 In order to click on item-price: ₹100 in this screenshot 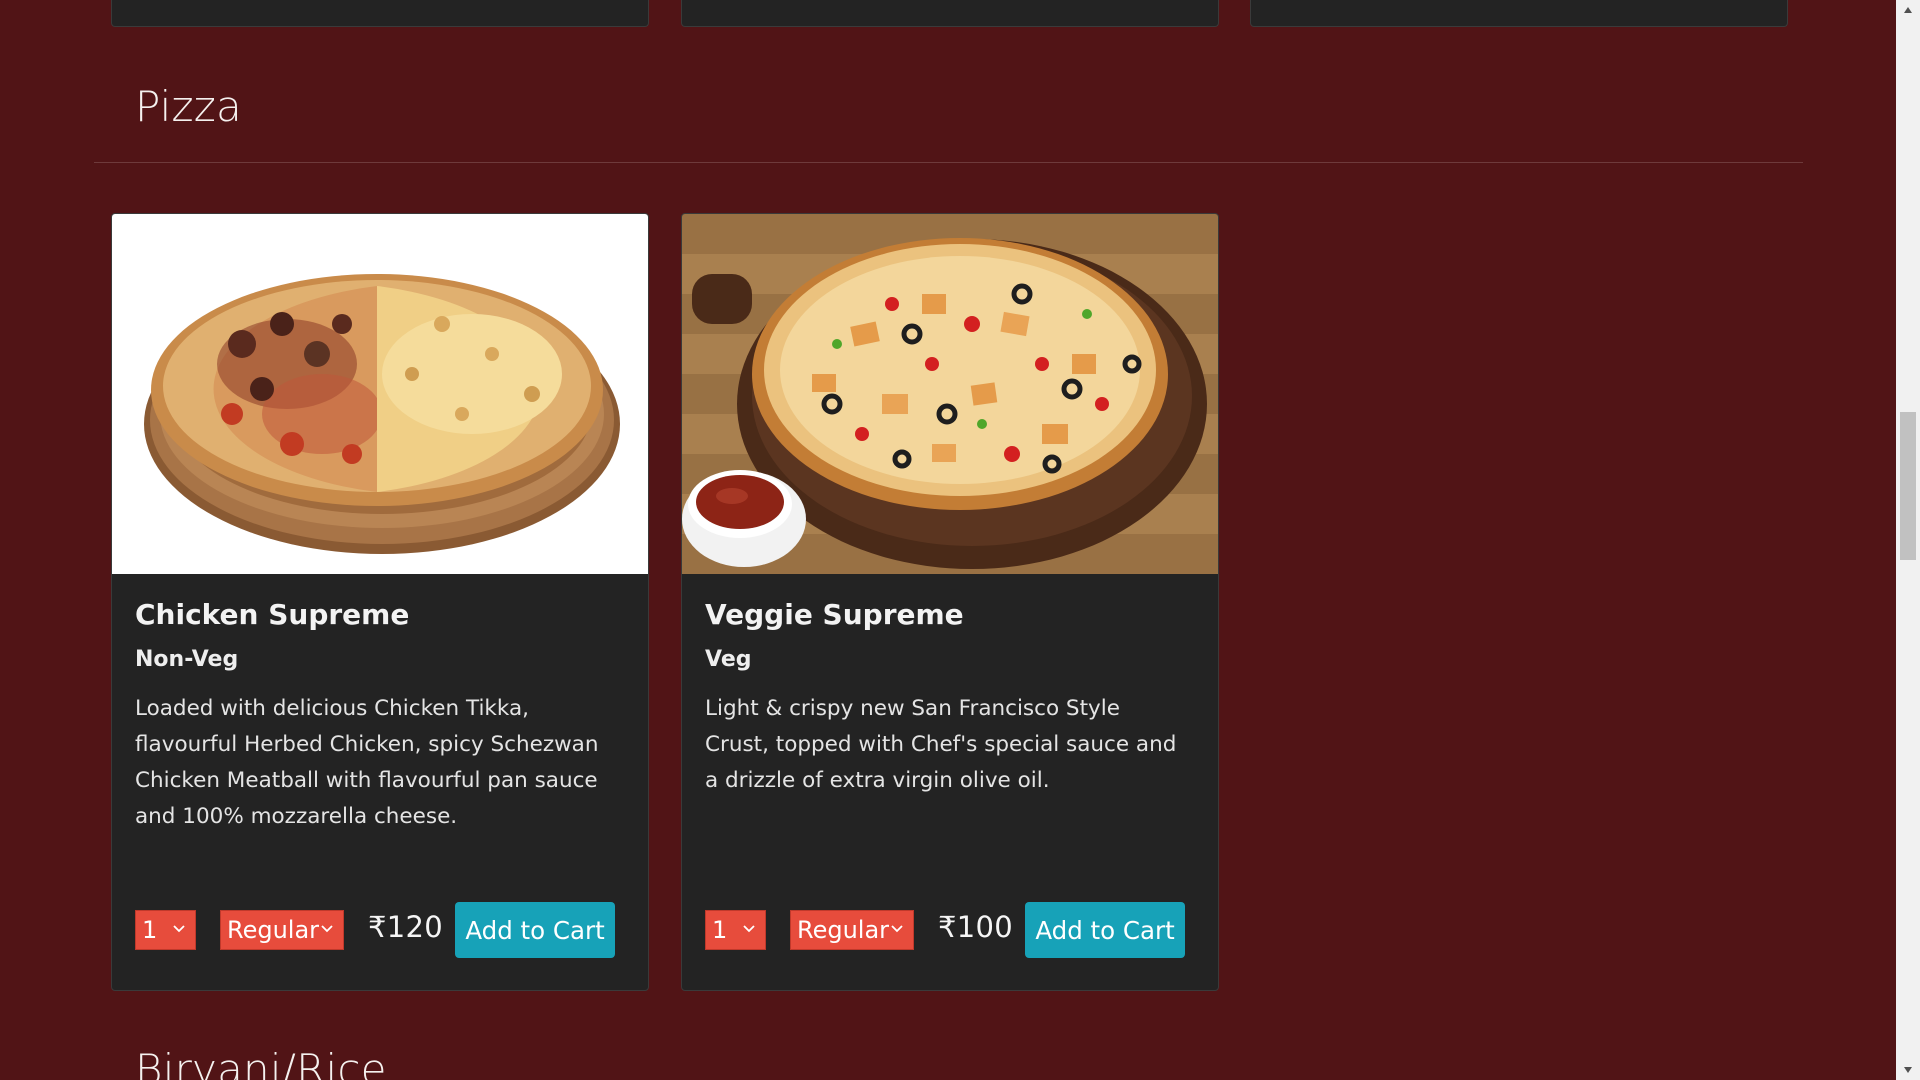, I will do `click(976, 927)`.